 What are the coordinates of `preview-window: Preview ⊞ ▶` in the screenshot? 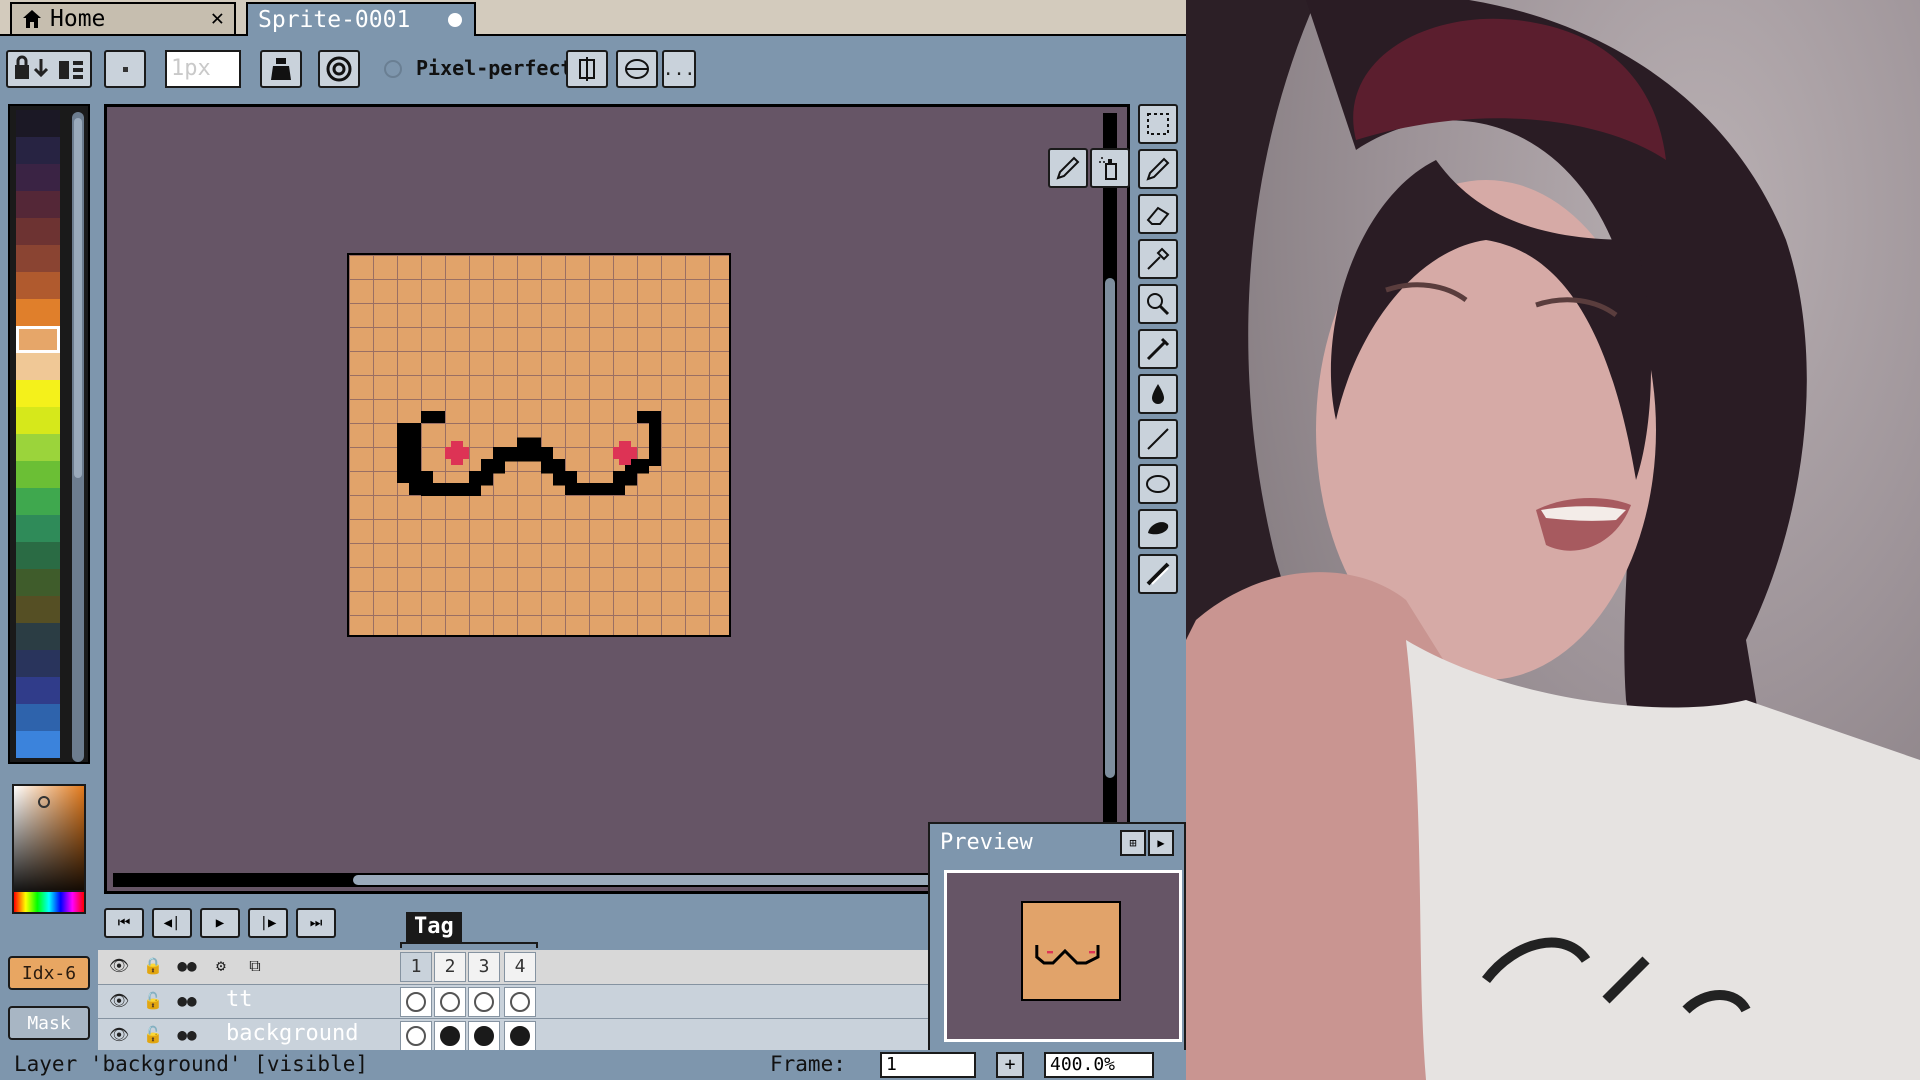 It's located at (1057, 937).